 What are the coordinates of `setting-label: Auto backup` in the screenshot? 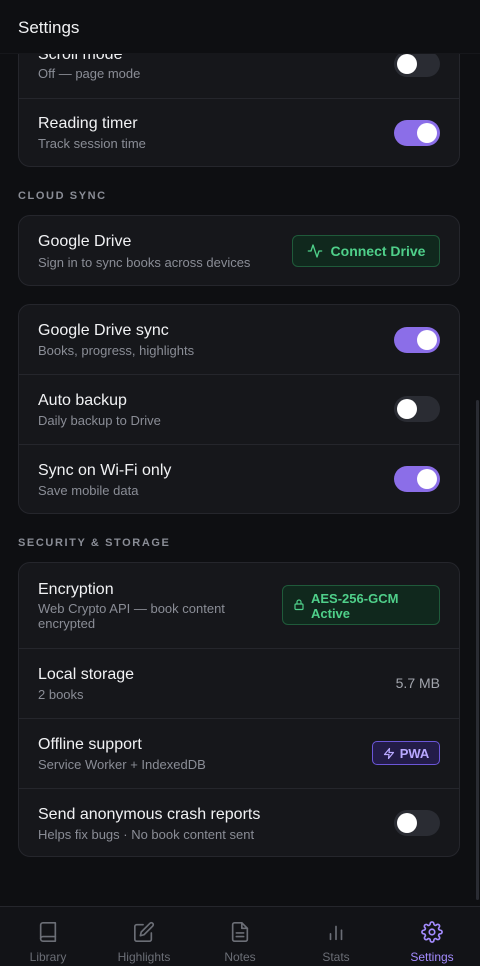 It's located at (82, 400).